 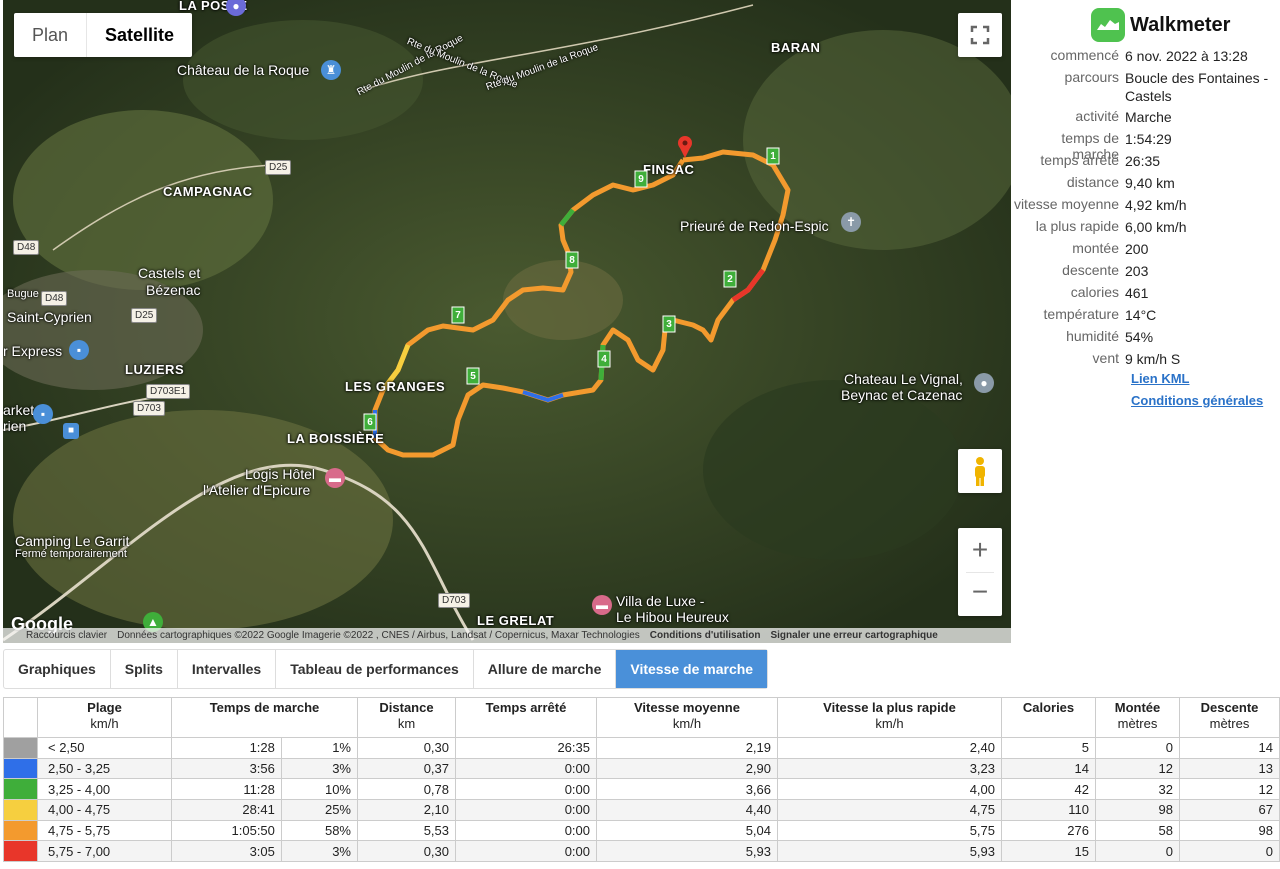 I want to click on info-key: montée, so click(x=1095, y=248).